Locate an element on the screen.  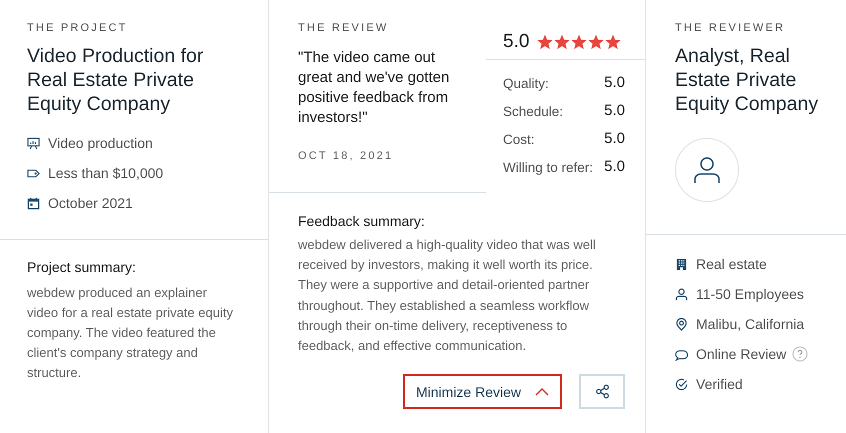
location-pin-icon is located at coordinates (681, 324).